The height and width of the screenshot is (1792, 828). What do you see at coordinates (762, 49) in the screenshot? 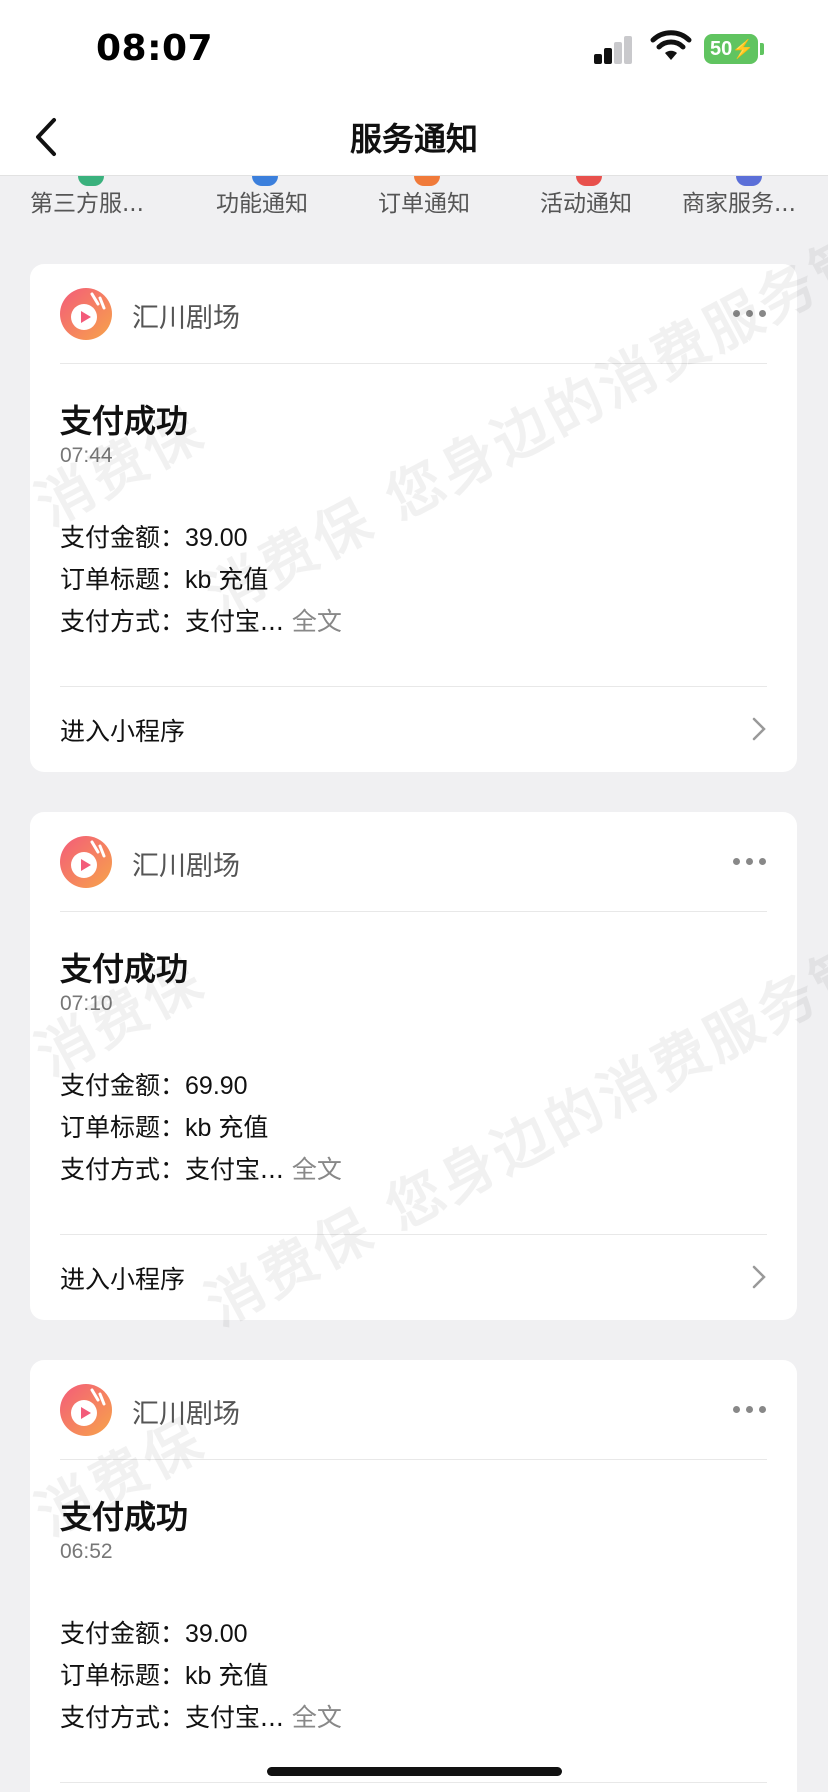
I see `battery-nub` at bounding box center [762, 49].